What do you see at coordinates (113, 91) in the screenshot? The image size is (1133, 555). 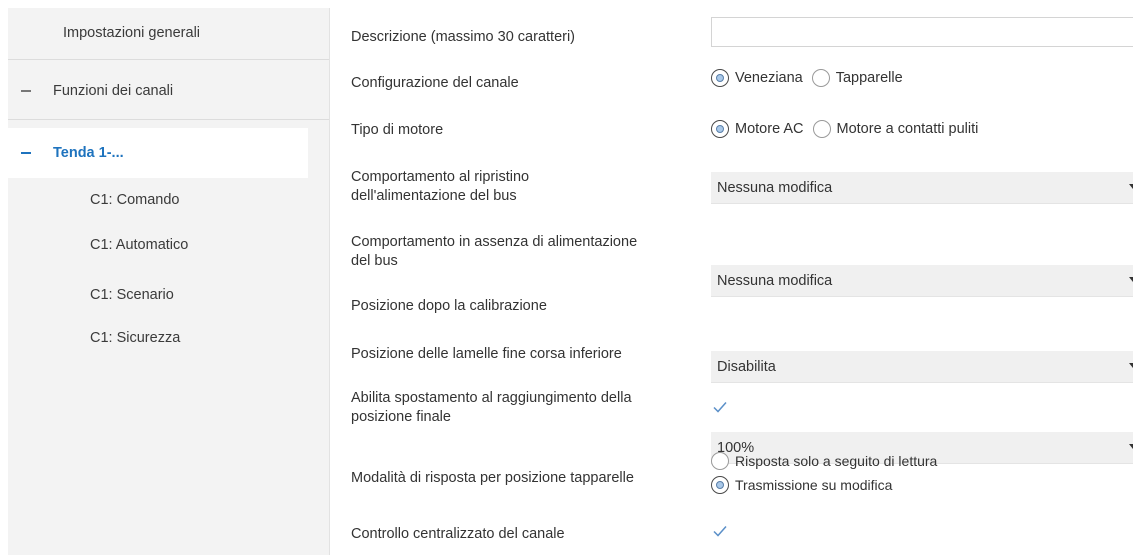 I see `sidebar-item-label: Funzioni dei canali` at bounding box center [113, 91].